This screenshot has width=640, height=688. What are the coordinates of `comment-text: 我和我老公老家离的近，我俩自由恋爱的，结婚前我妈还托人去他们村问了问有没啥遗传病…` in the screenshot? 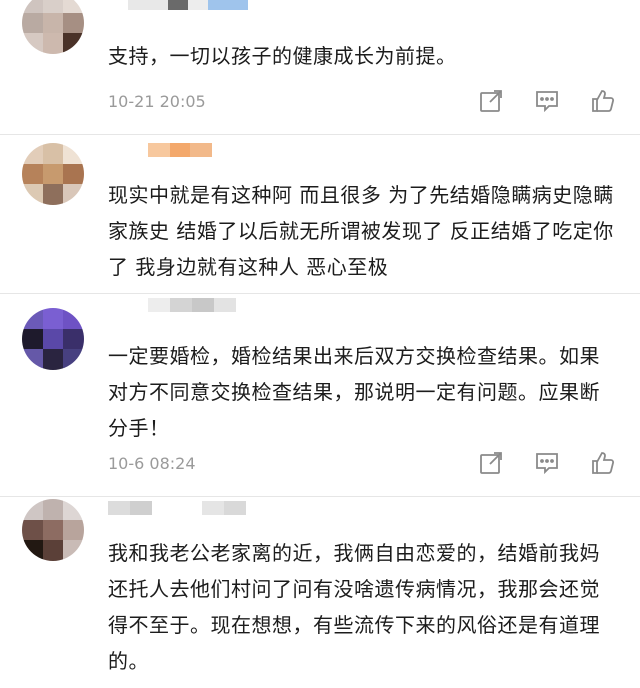 It's located at (354, 607).